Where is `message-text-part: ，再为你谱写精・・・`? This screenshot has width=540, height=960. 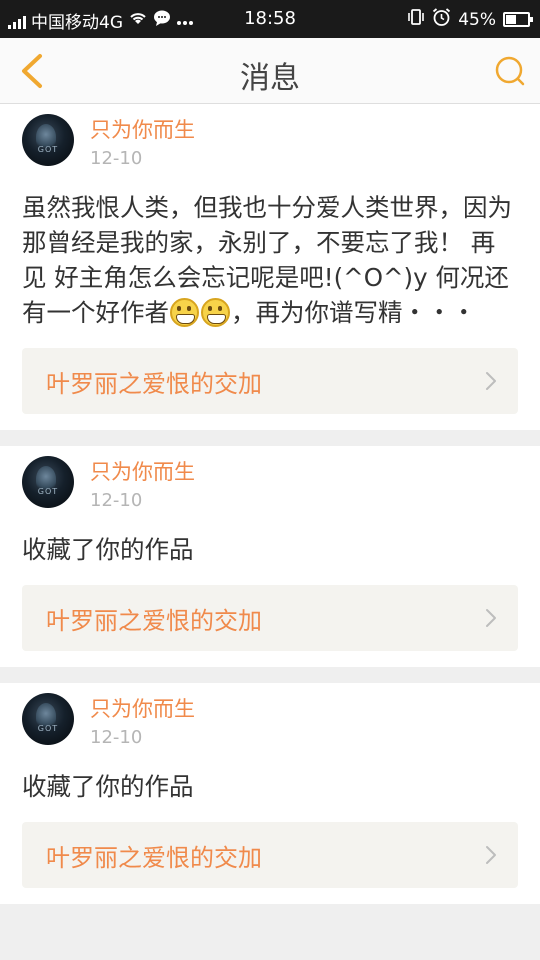 message-text-part: ，再为你谱写精・・・ is located at coordinates (353, 312).